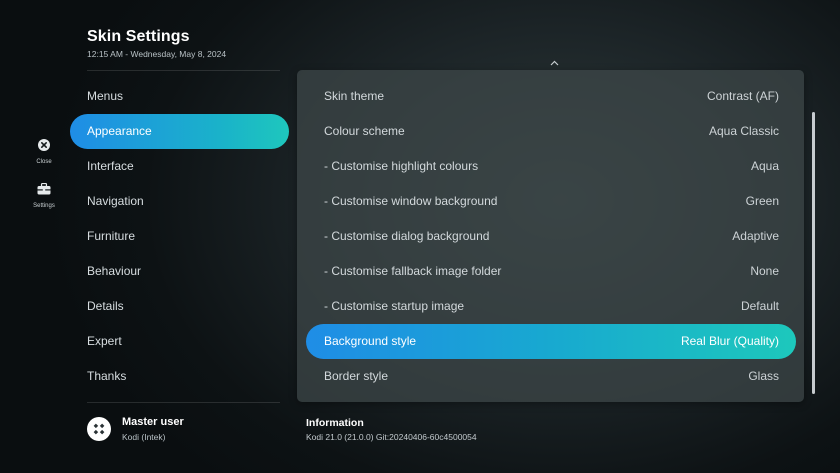 This screenshot has height=473, width=840. What do you see at coordinates (99, 429) in the screenshot?
I see `kodi-logo-icon` at bounding box center [99, 429].